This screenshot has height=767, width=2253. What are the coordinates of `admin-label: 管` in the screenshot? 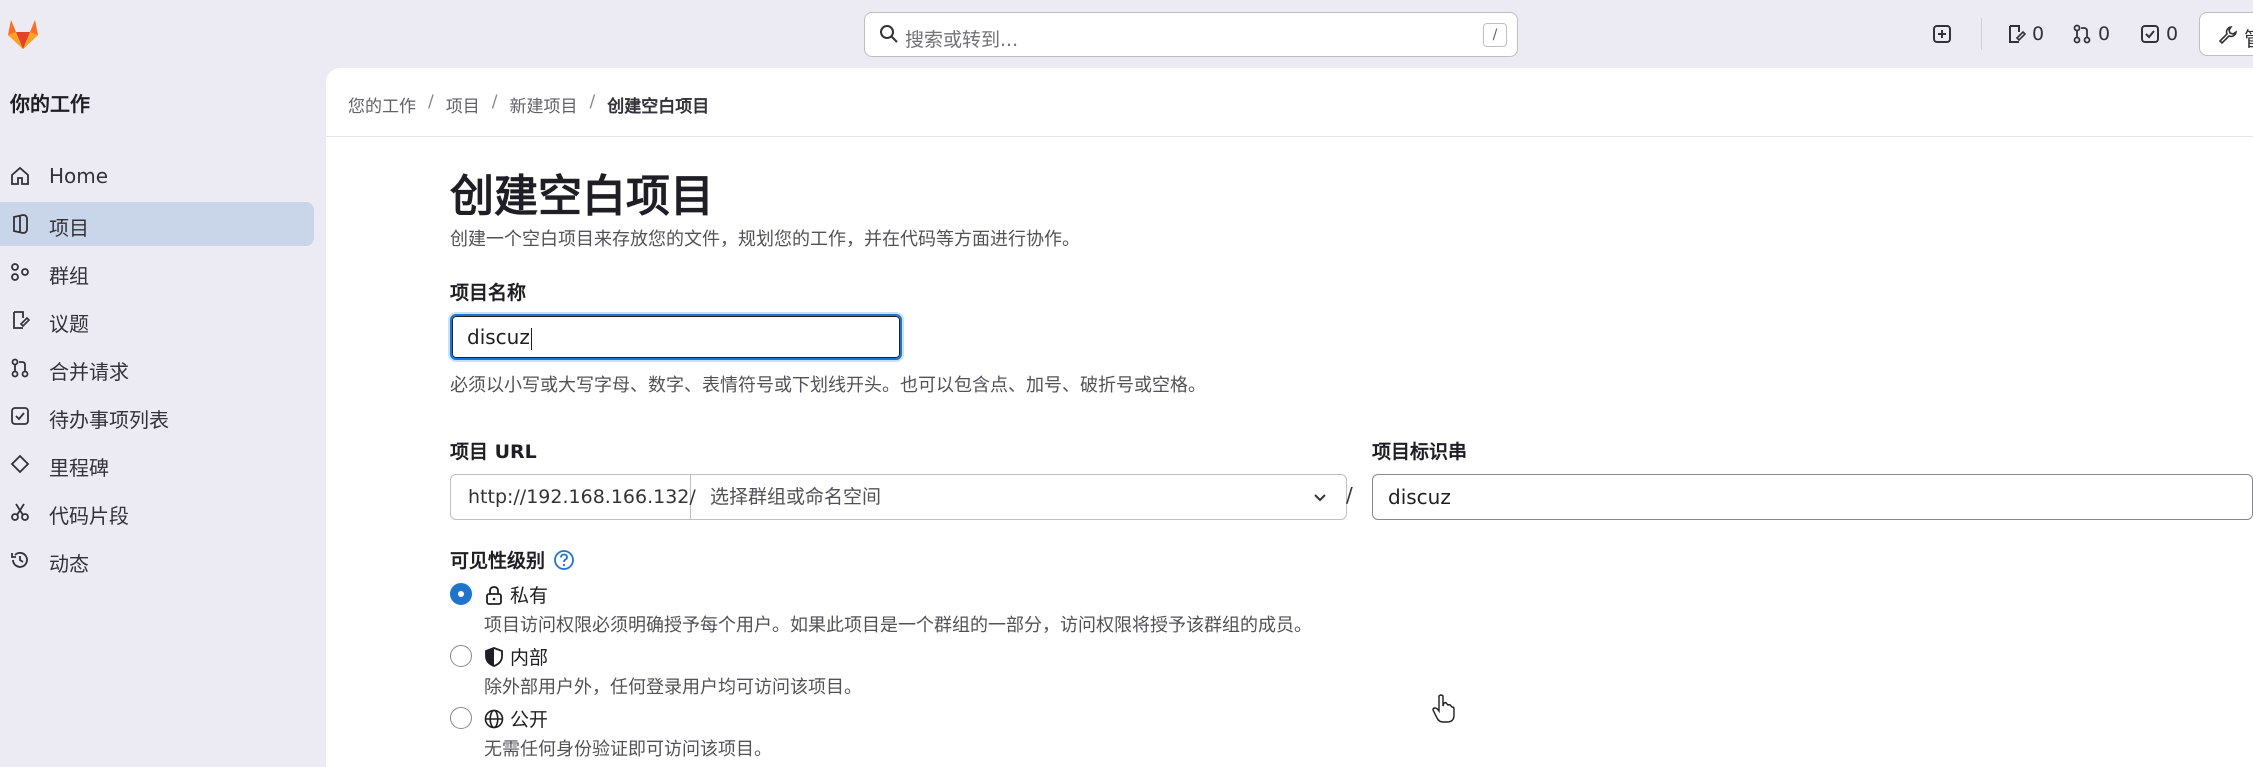 It's located at (2248, 37).